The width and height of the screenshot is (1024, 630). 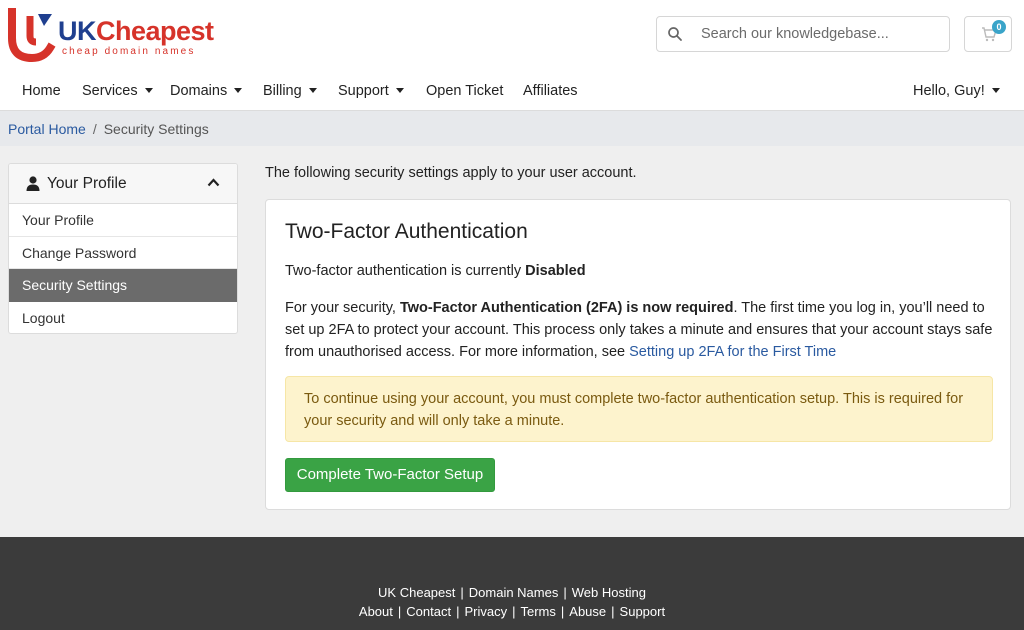 What do you see at coordinates (213, 182) in the screenshot?
I see `chevron-up-icon` at bounding box center [213, 182].